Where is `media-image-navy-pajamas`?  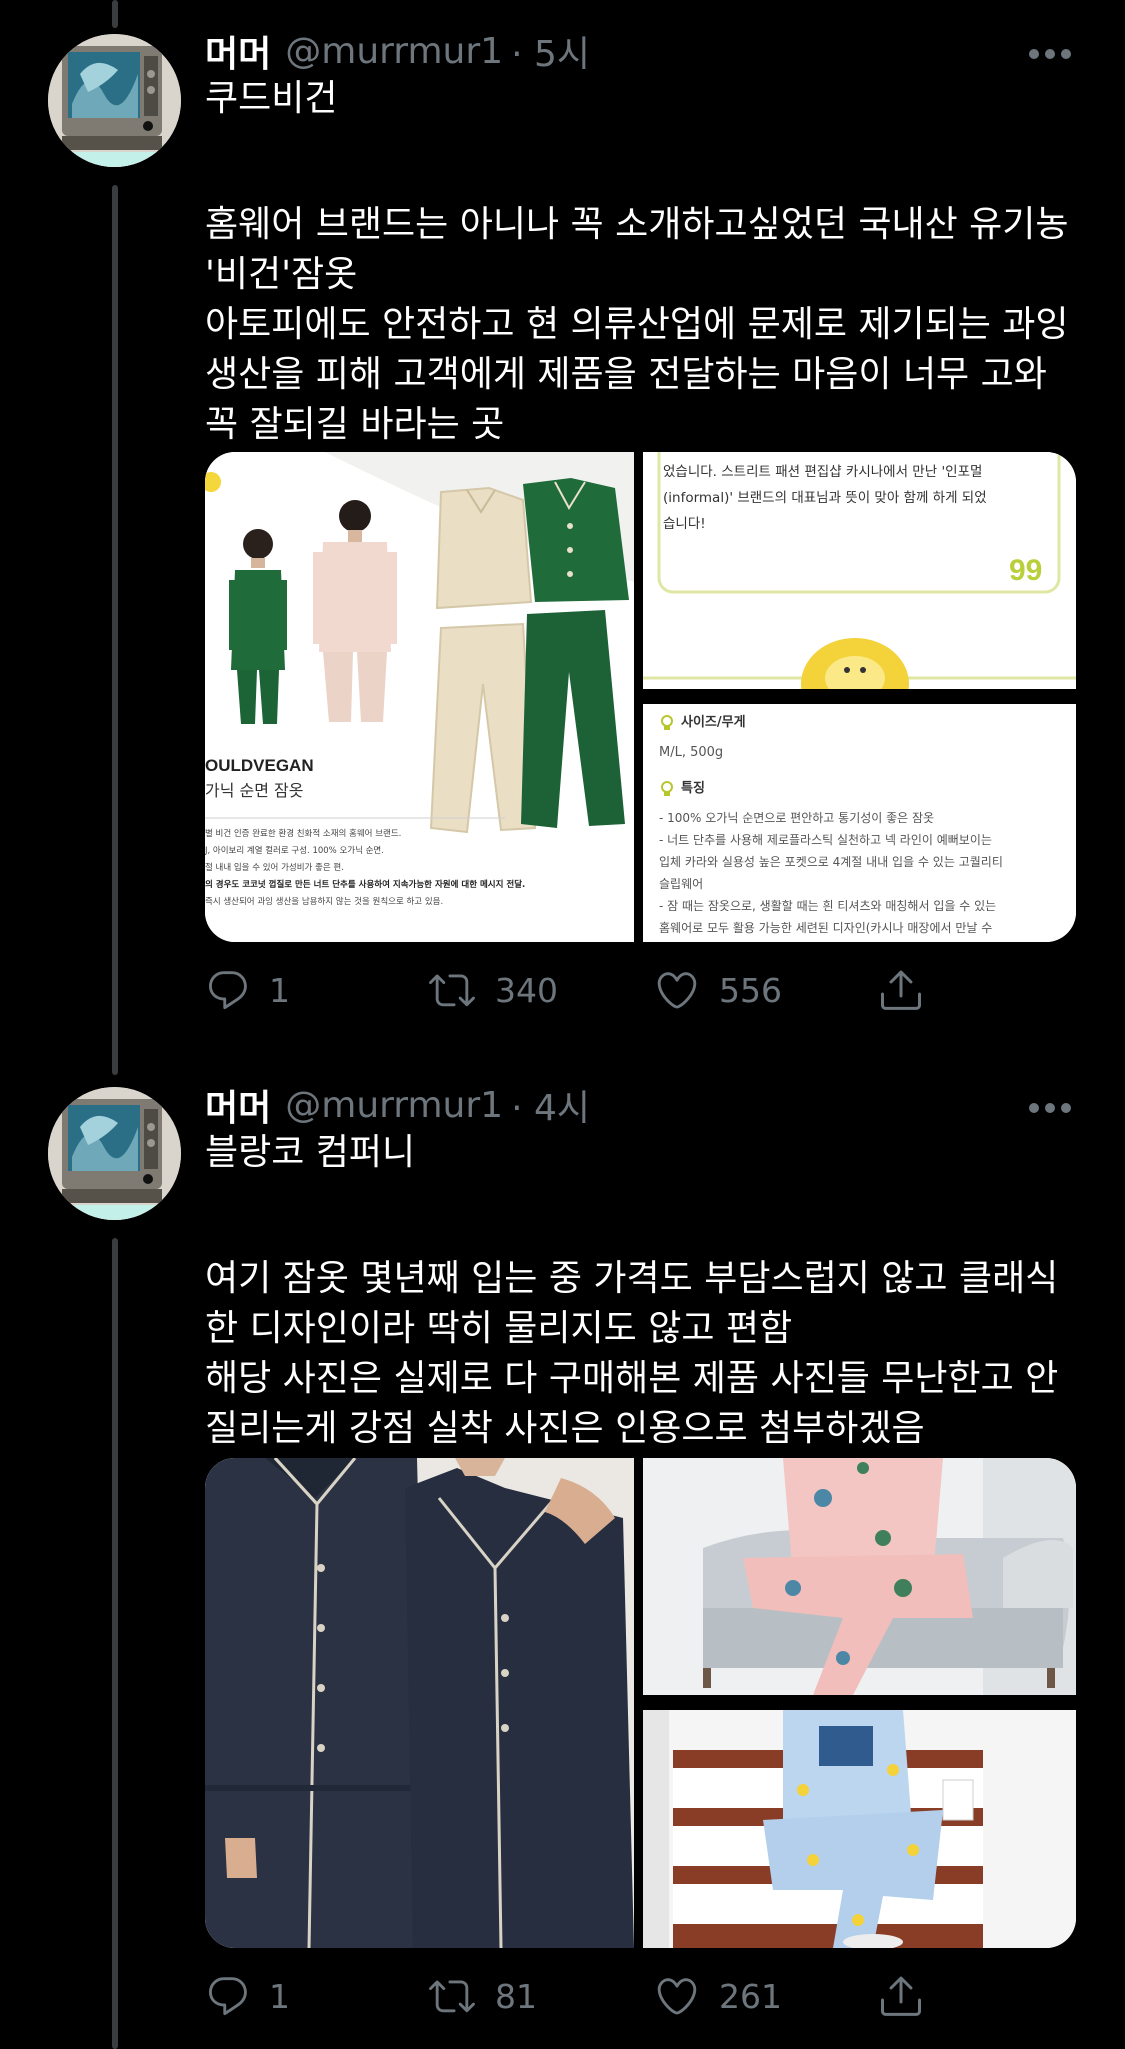 media-image-navy-pajamas is located at coordinates (419, 1703).